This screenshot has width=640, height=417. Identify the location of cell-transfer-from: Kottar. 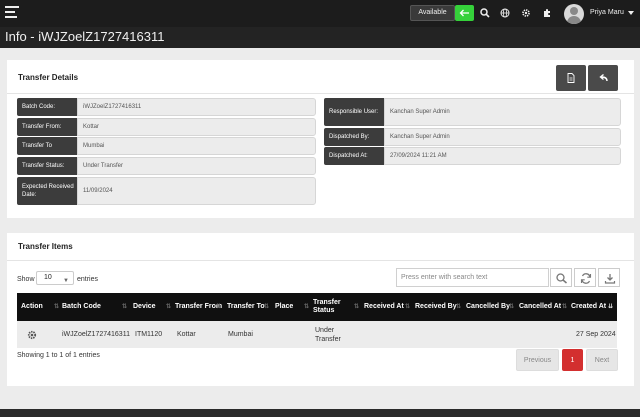
(186, 334).